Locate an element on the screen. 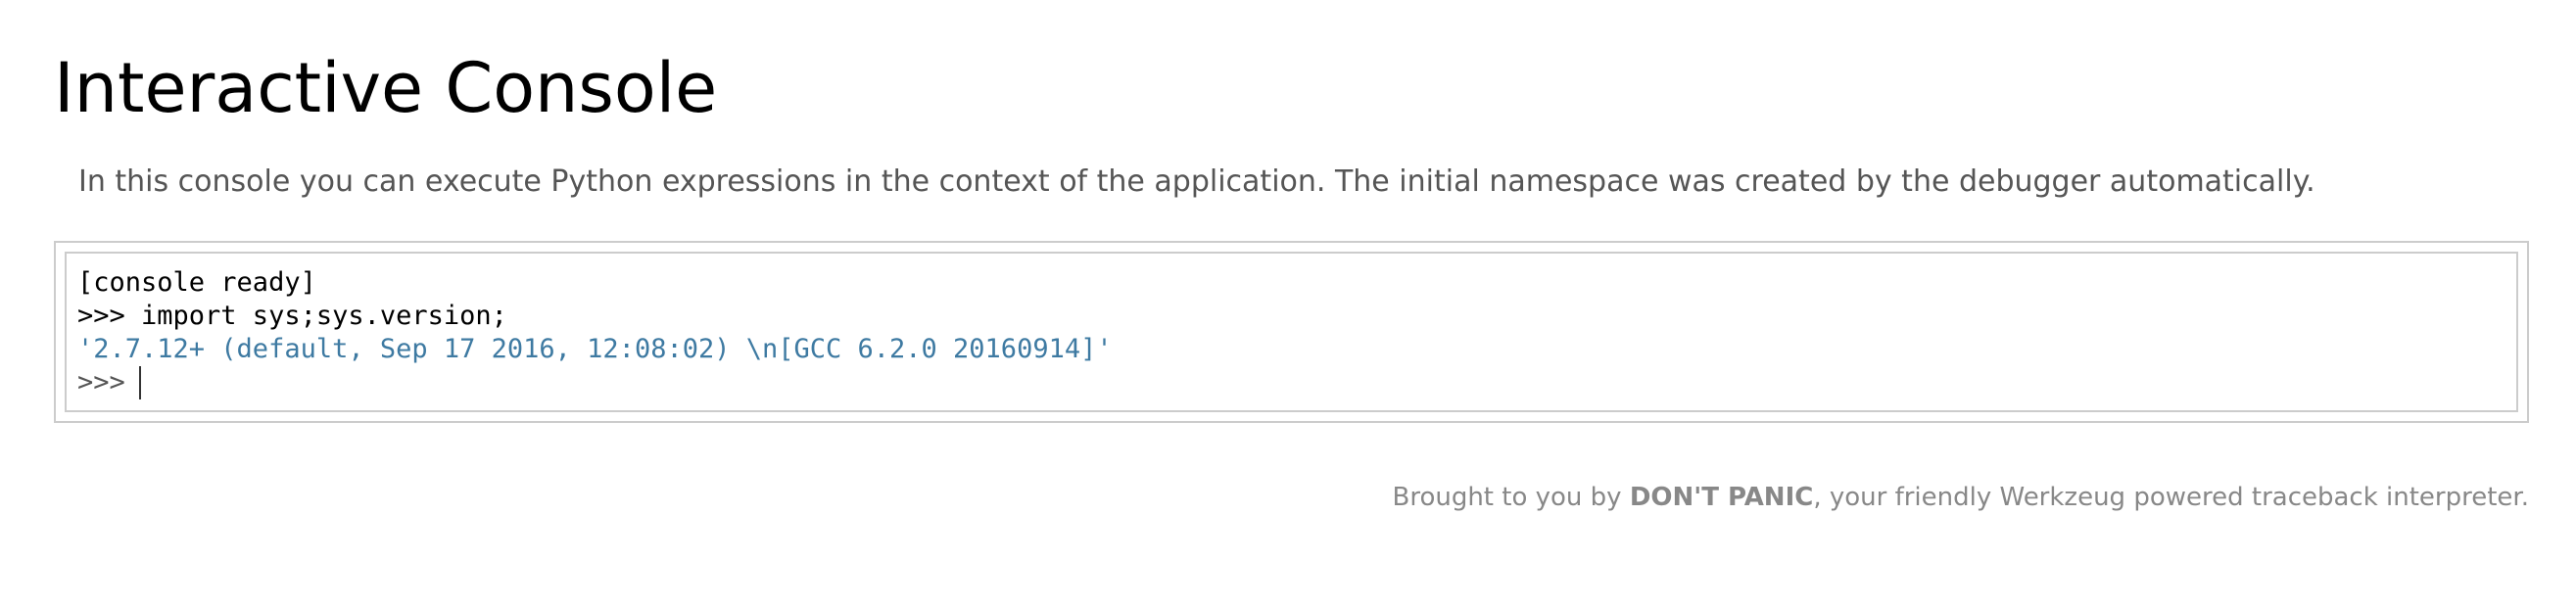 The width and height of the screenshot is (2576, 609). console-prompt-line: >>> is located at coordinates (1297, 382).